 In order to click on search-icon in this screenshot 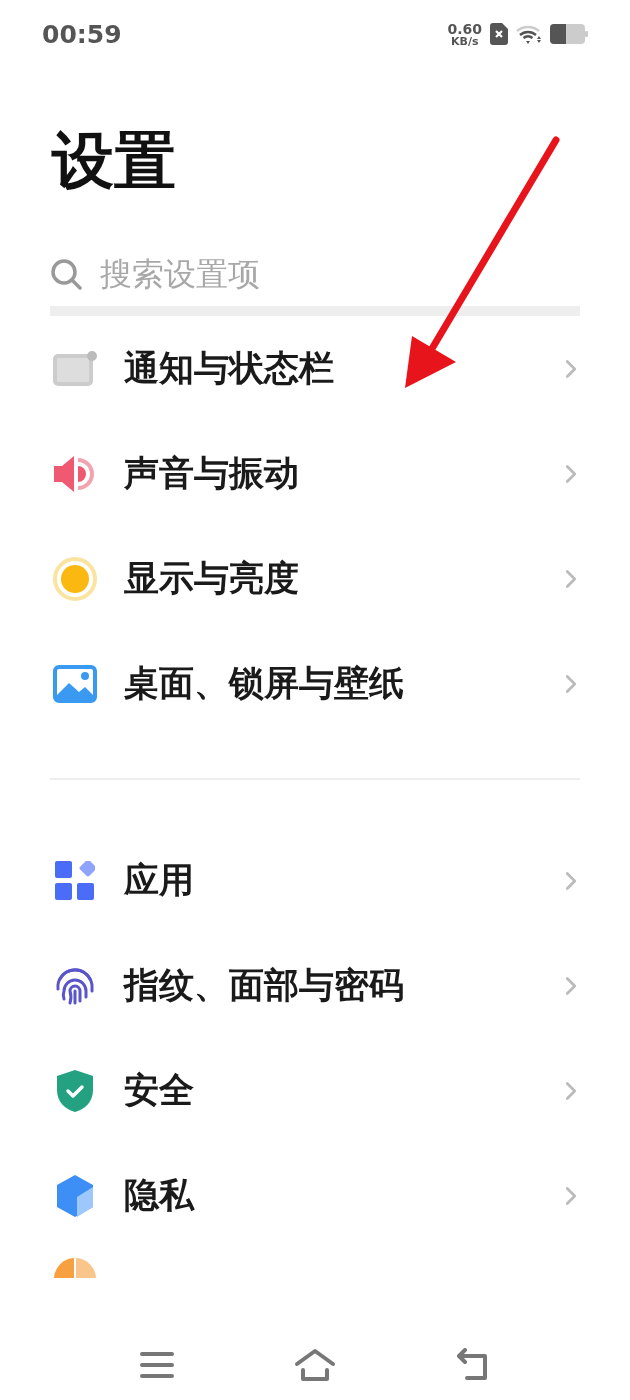, I will do `click(66, 274)`.